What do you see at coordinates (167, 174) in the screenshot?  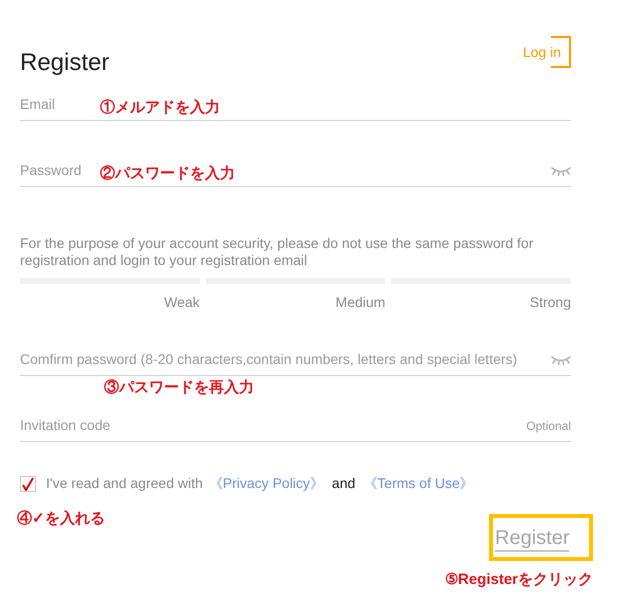 I see `annotation-text: ②パスワードを入力` at bounding box center [167, 174].